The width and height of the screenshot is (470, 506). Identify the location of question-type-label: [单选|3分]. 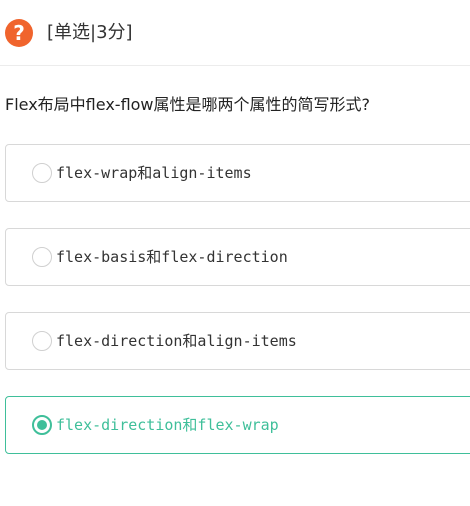
(90, 32).